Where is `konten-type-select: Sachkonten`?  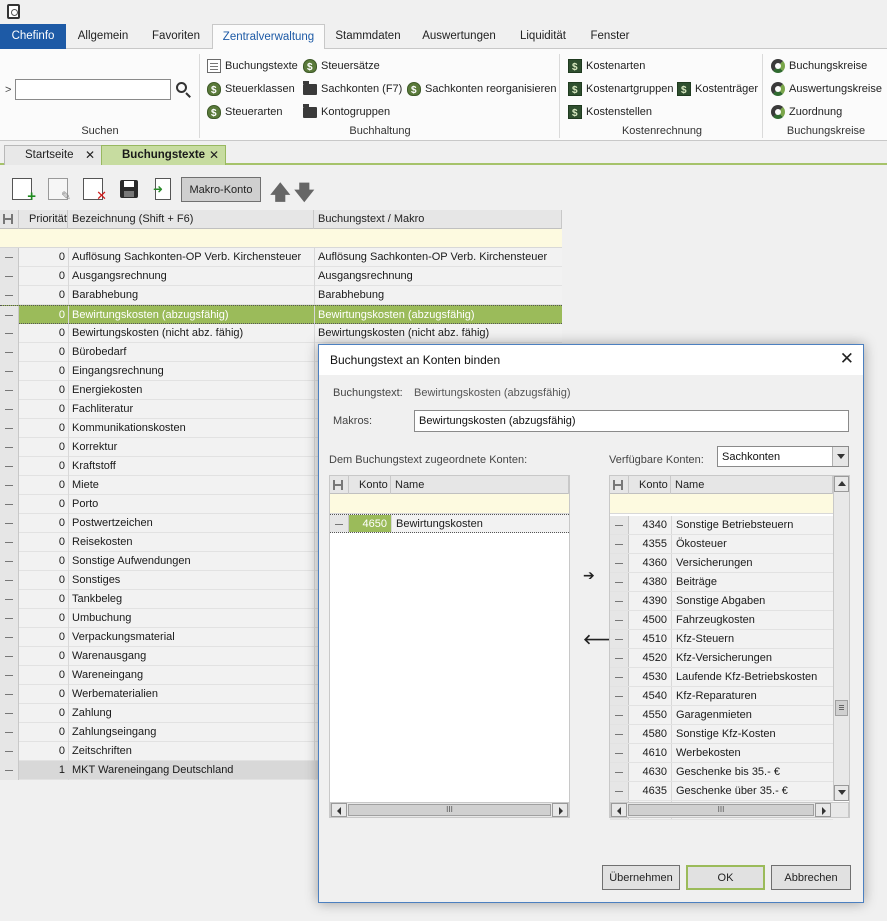
konten-type-select: Sachkonten is located at coordinates (783, 456).